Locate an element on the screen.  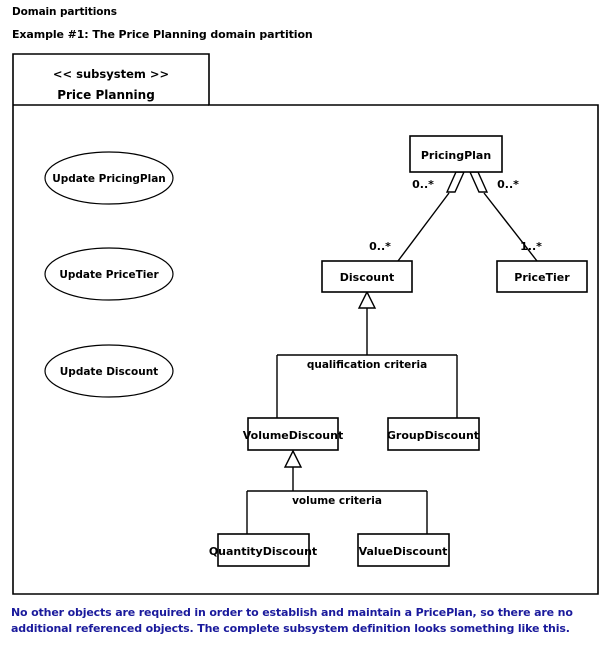
class-label: PricingPlan is located at coordinates (456, 155).